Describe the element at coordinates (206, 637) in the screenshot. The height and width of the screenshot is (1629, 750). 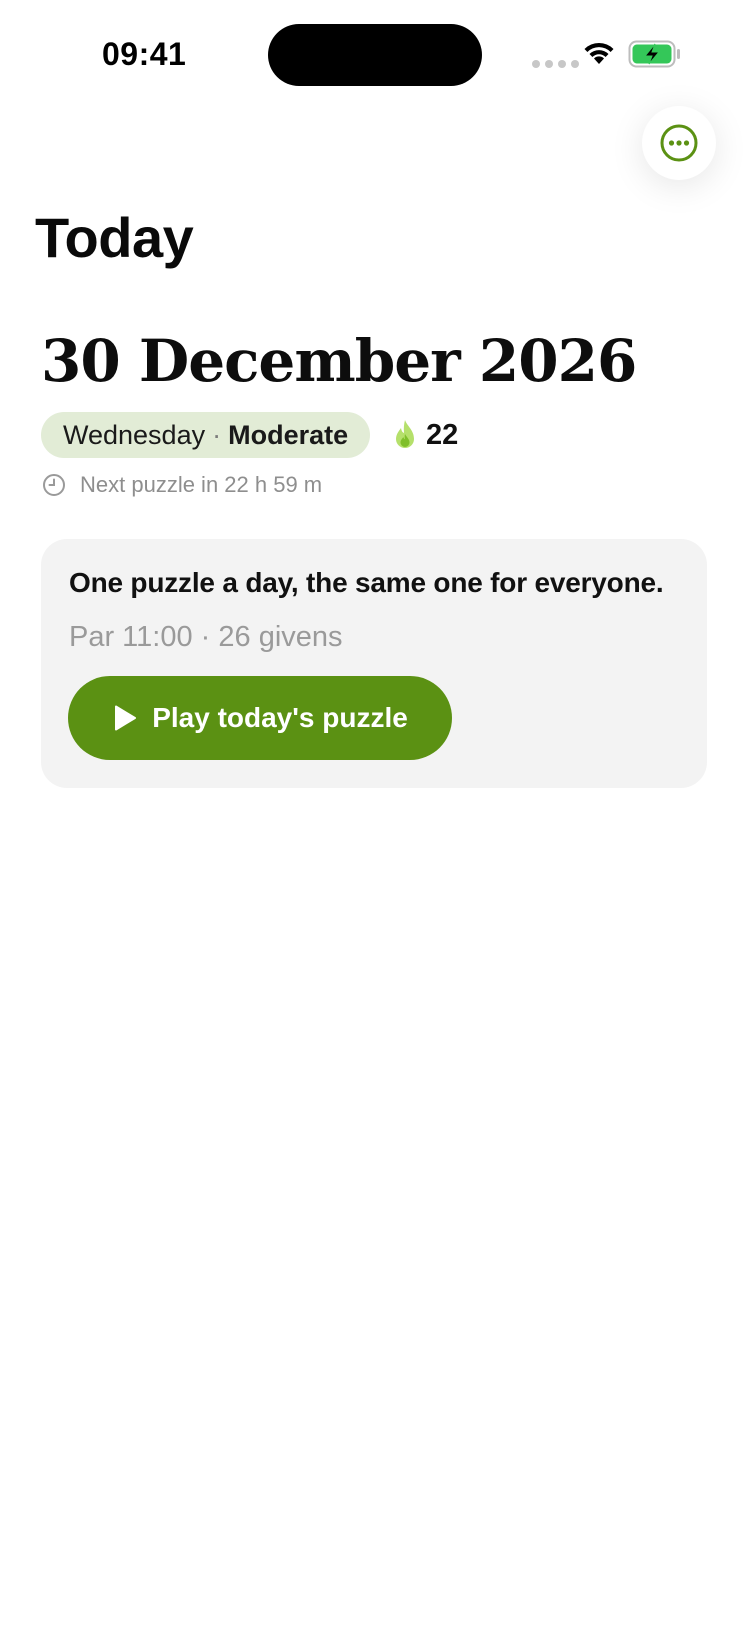
I see `puzzle-par-givens: Par 11:00 · 26 givens` at that location.